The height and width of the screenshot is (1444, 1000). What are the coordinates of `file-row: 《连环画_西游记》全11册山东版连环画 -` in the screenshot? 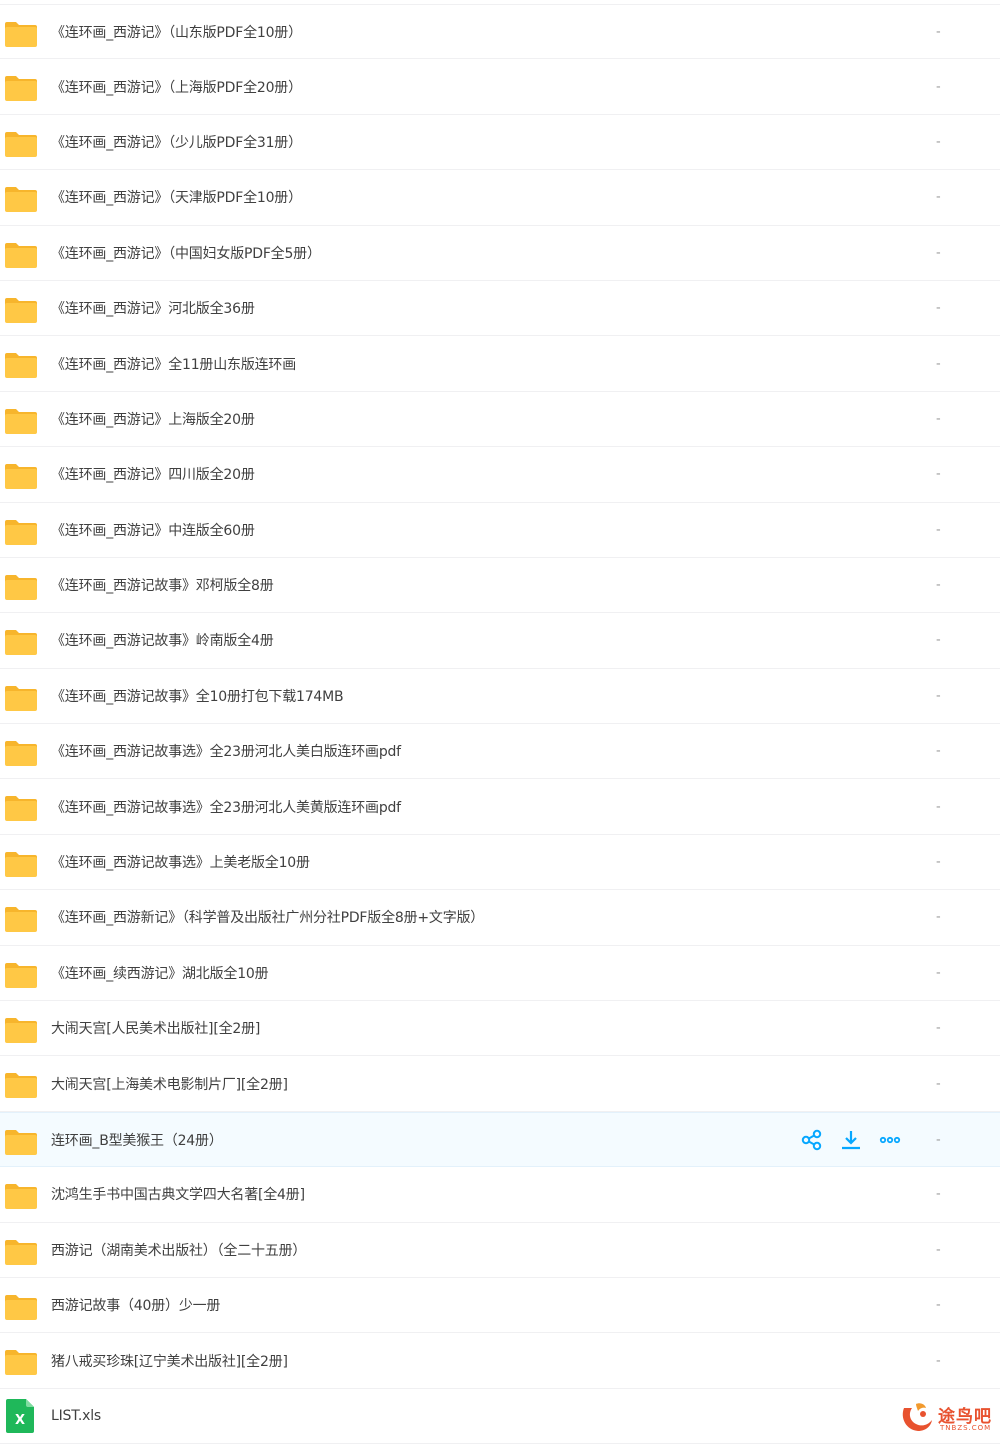 It's located at (500, 364).